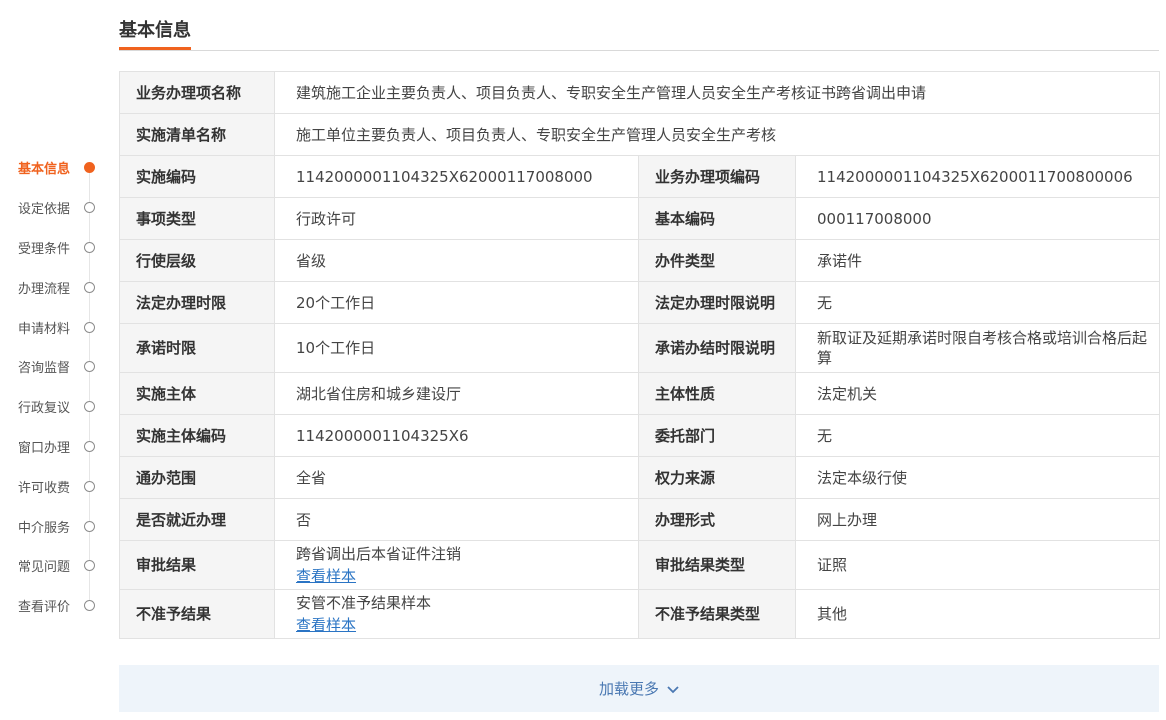  What do you see at coordinates (197, 519) in the screenshot?
I see `field-label: 是否就近办理` at bounding box center [197, 519].